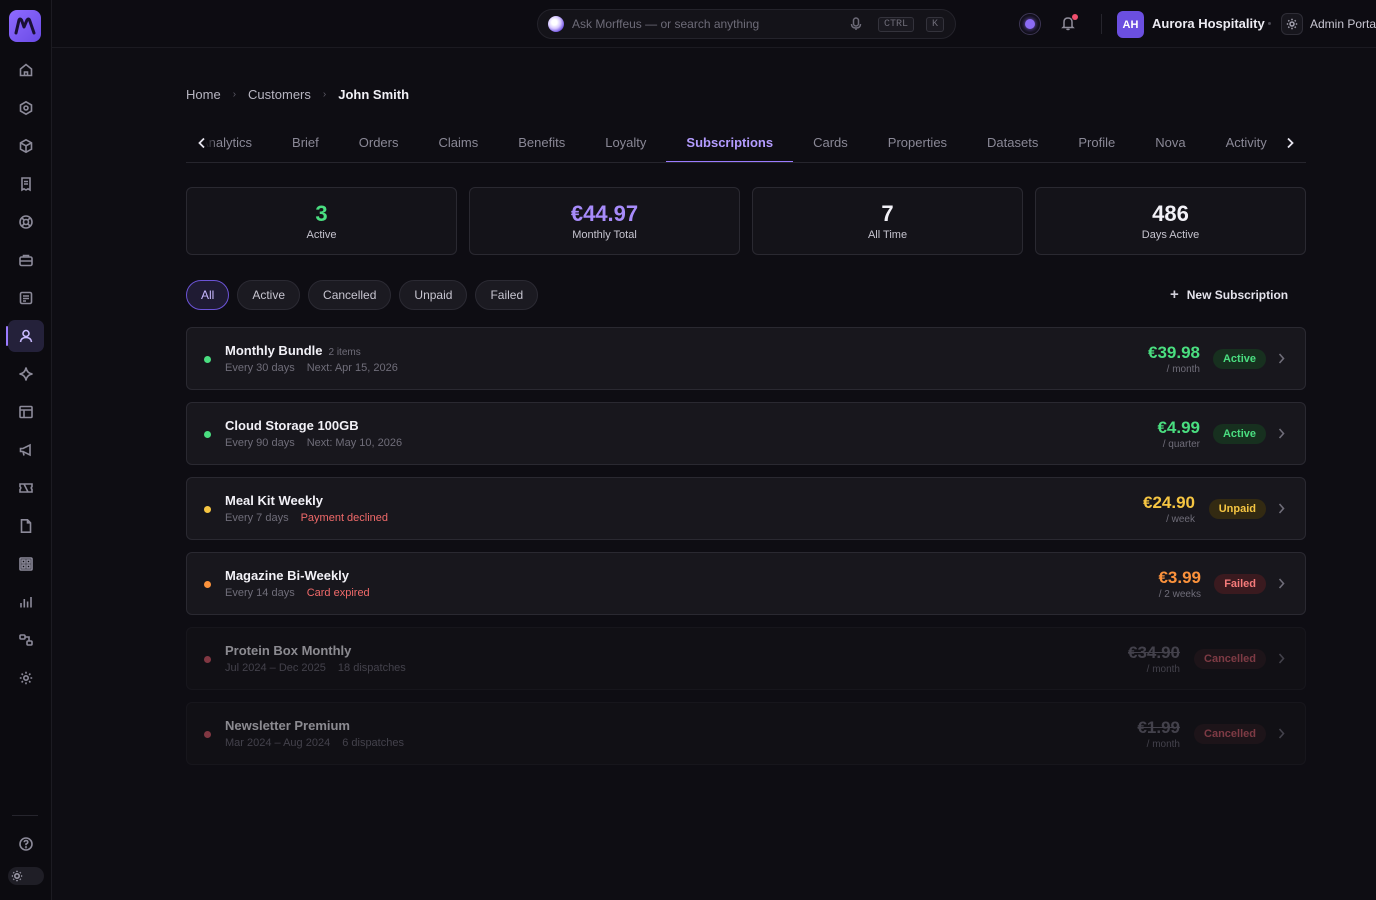 This screenshot has height=900, width=1376. I want to click on tab-profile: Profile, so click(1096, 142).